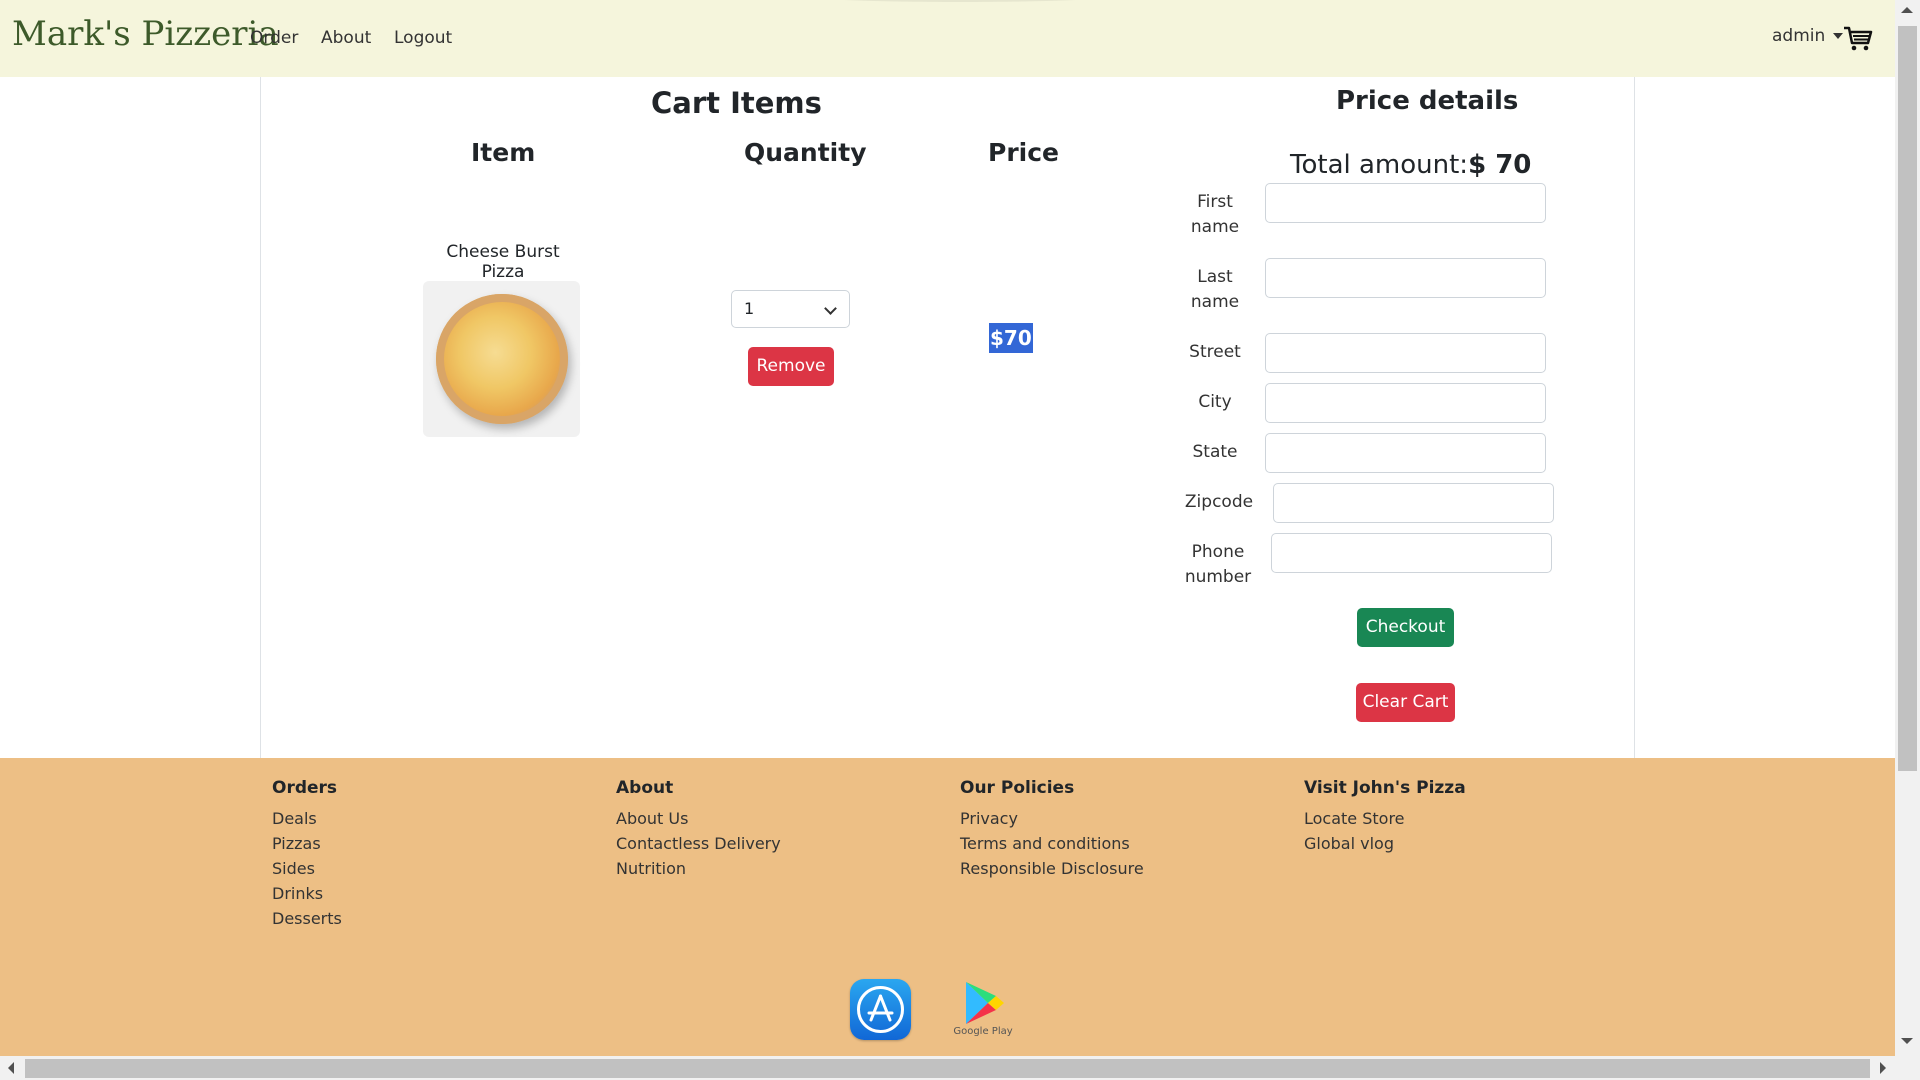 Image resolution: width=1920 pixels, height=1080 pixels. What do you see at coordinates (1413, 503) in the screenshot?
I see `zipcode-input` at bounding box center [1413, 503].